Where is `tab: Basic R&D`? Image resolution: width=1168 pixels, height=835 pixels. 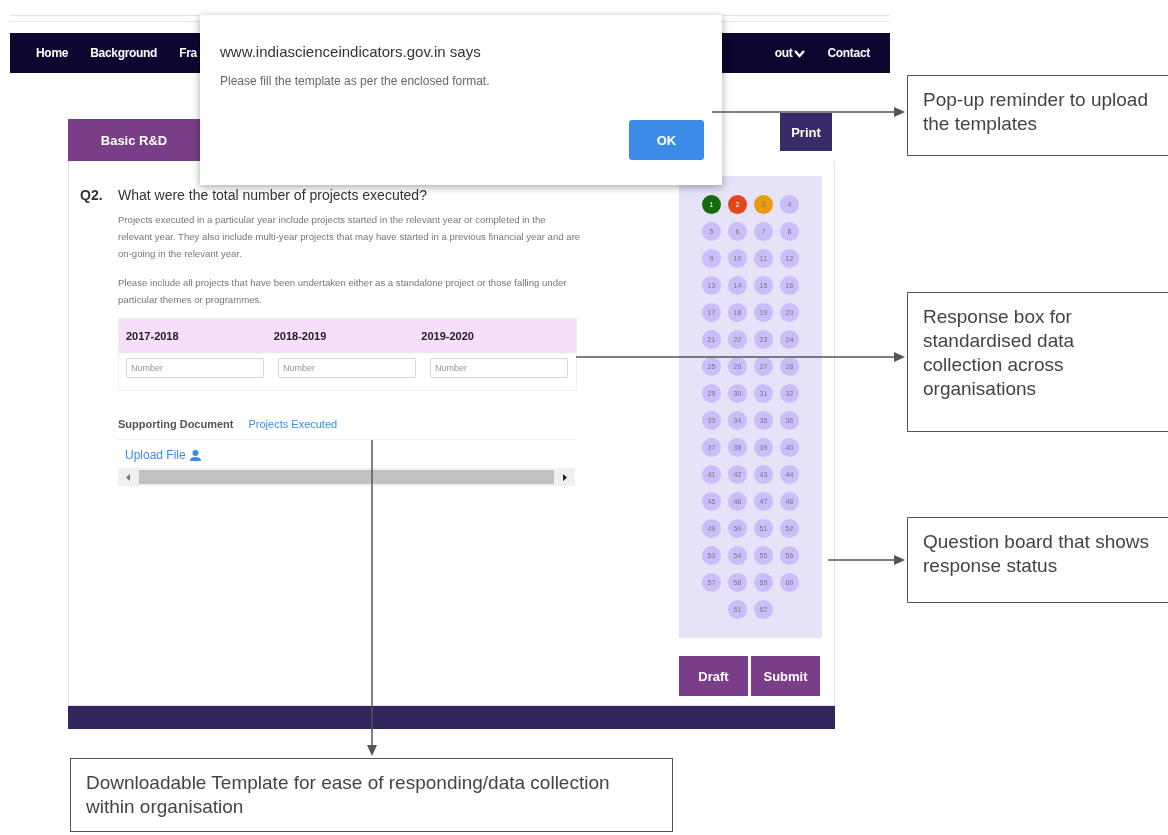 tab: Basic R&D is located at coordinates (134, 140).